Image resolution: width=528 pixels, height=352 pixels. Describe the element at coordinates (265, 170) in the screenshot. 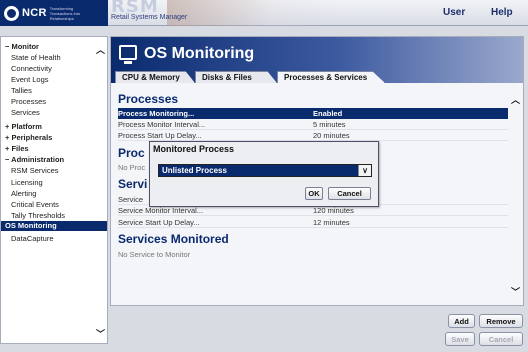

I see `process-select: Unlisted Process ∨` at that location.